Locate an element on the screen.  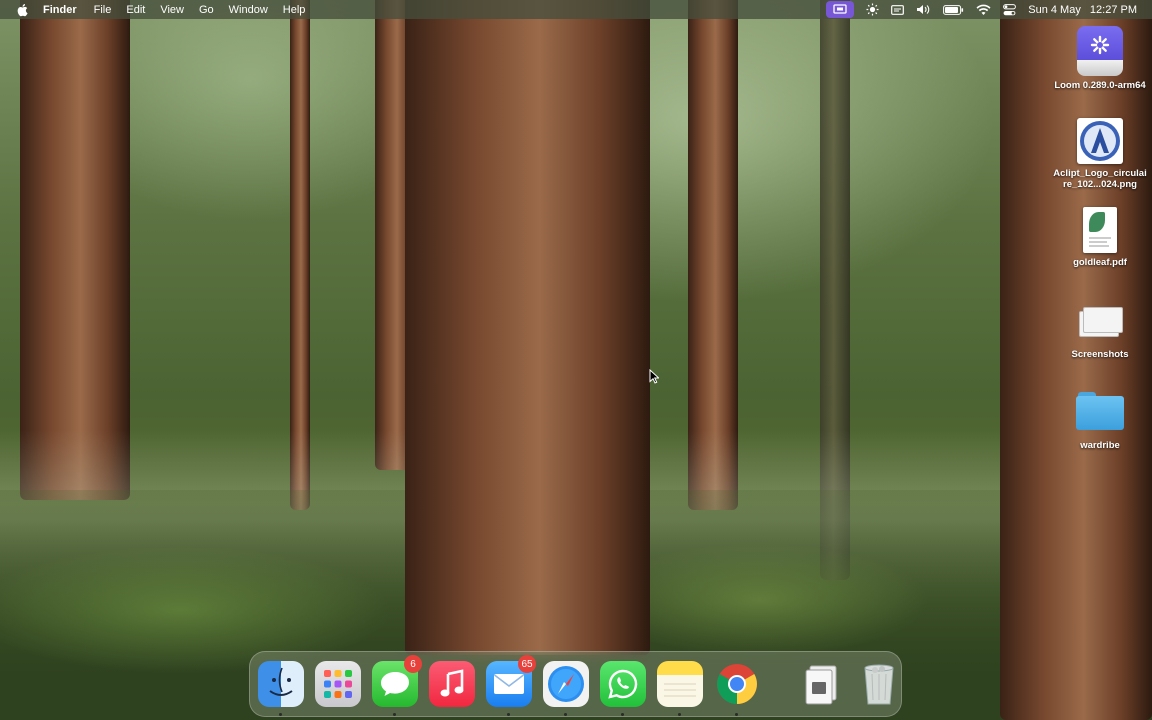
dock-item-music is located at coordinates (452, 684).